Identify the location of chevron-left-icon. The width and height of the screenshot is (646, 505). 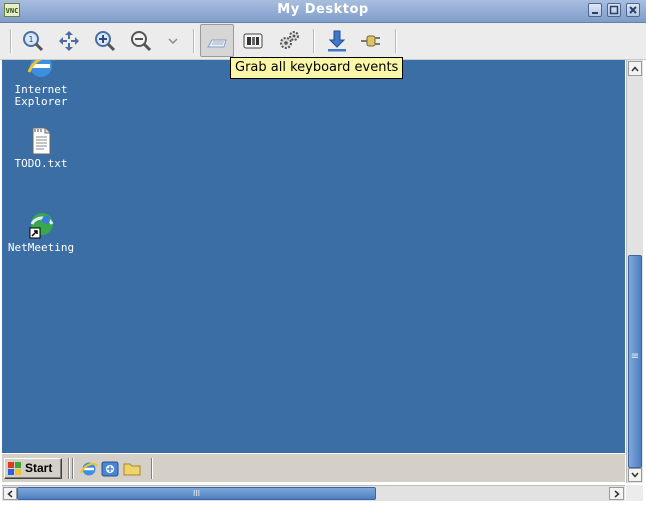
(10, 493).